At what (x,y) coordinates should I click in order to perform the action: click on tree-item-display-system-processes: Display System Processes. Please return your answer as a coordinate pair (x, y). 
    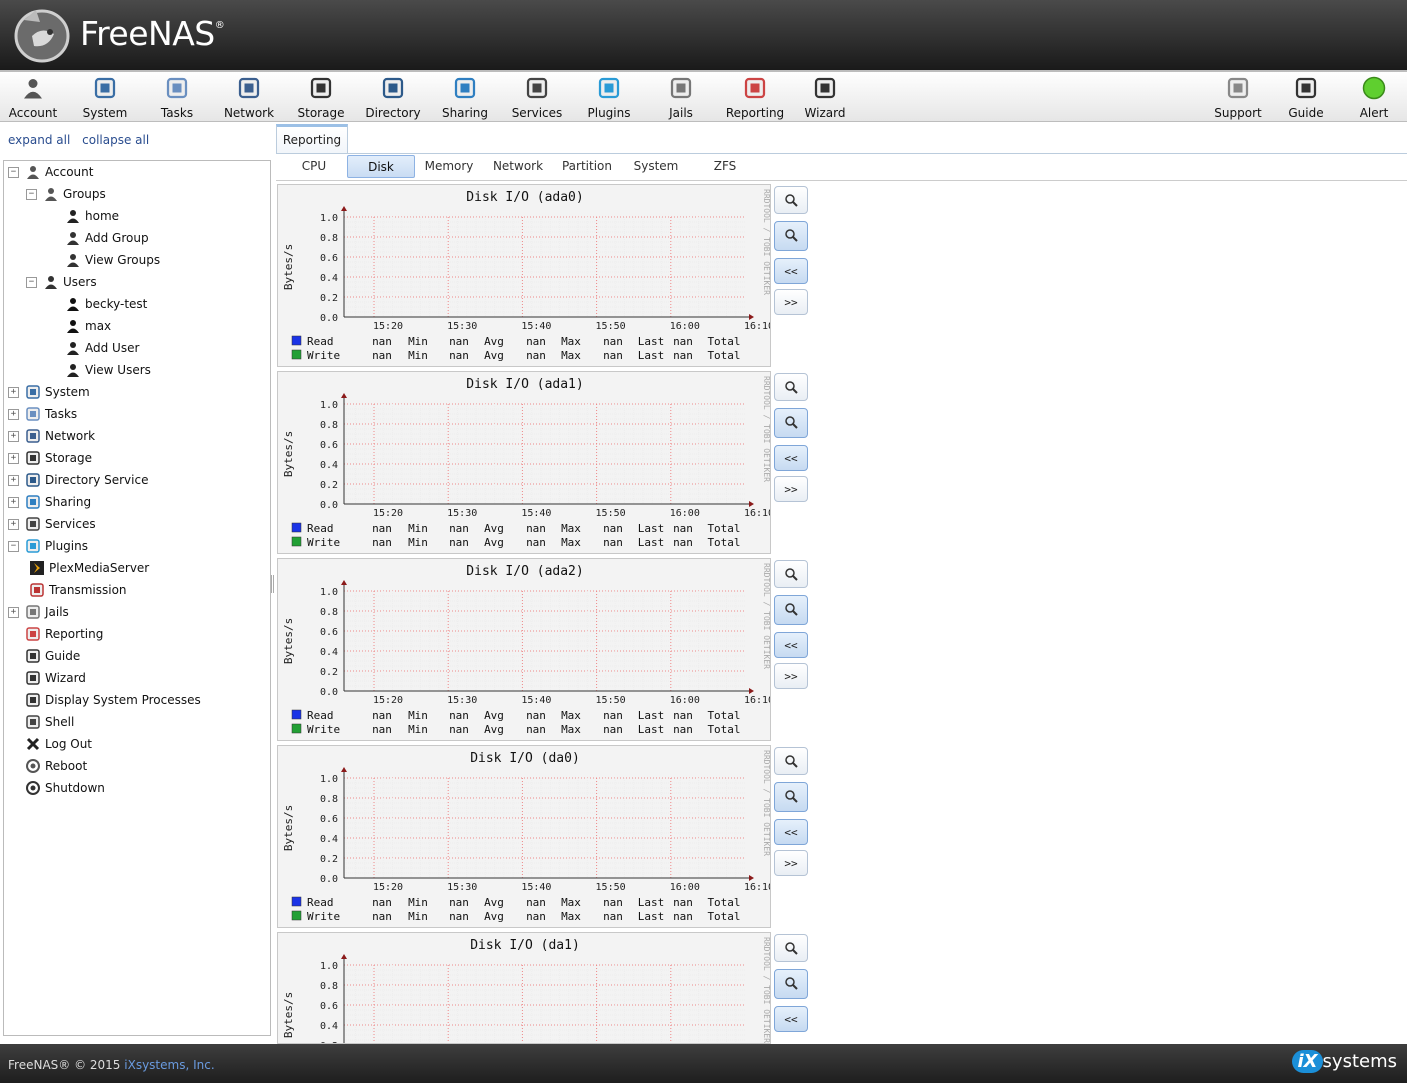
    Looking at the image, I should click on (104, 700).